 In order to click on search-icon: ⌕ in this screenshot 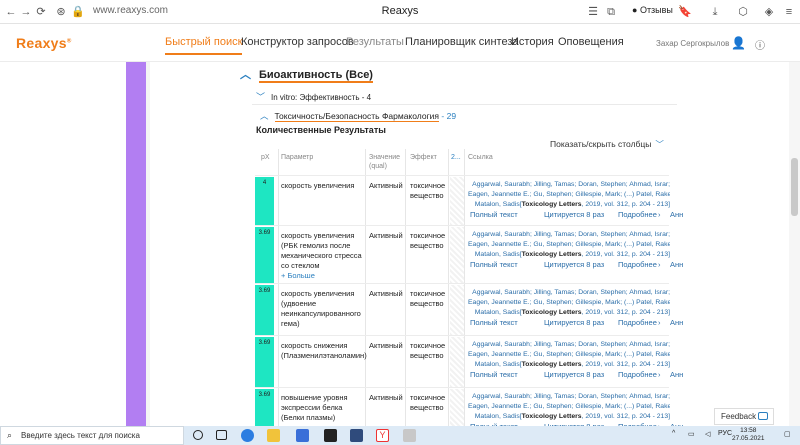, I will do `click(10, 435)`.